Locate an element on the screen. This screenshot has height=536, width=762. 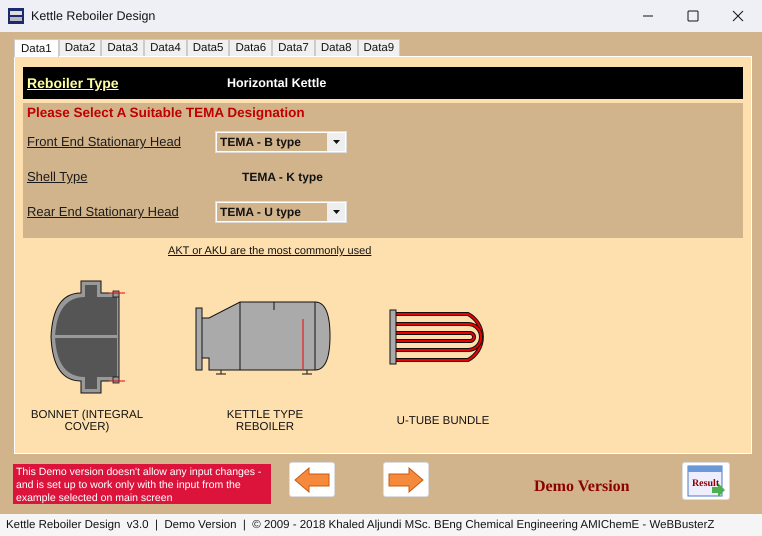
field-label: Rear End Stationary Head is located at coordinates (103, 211).